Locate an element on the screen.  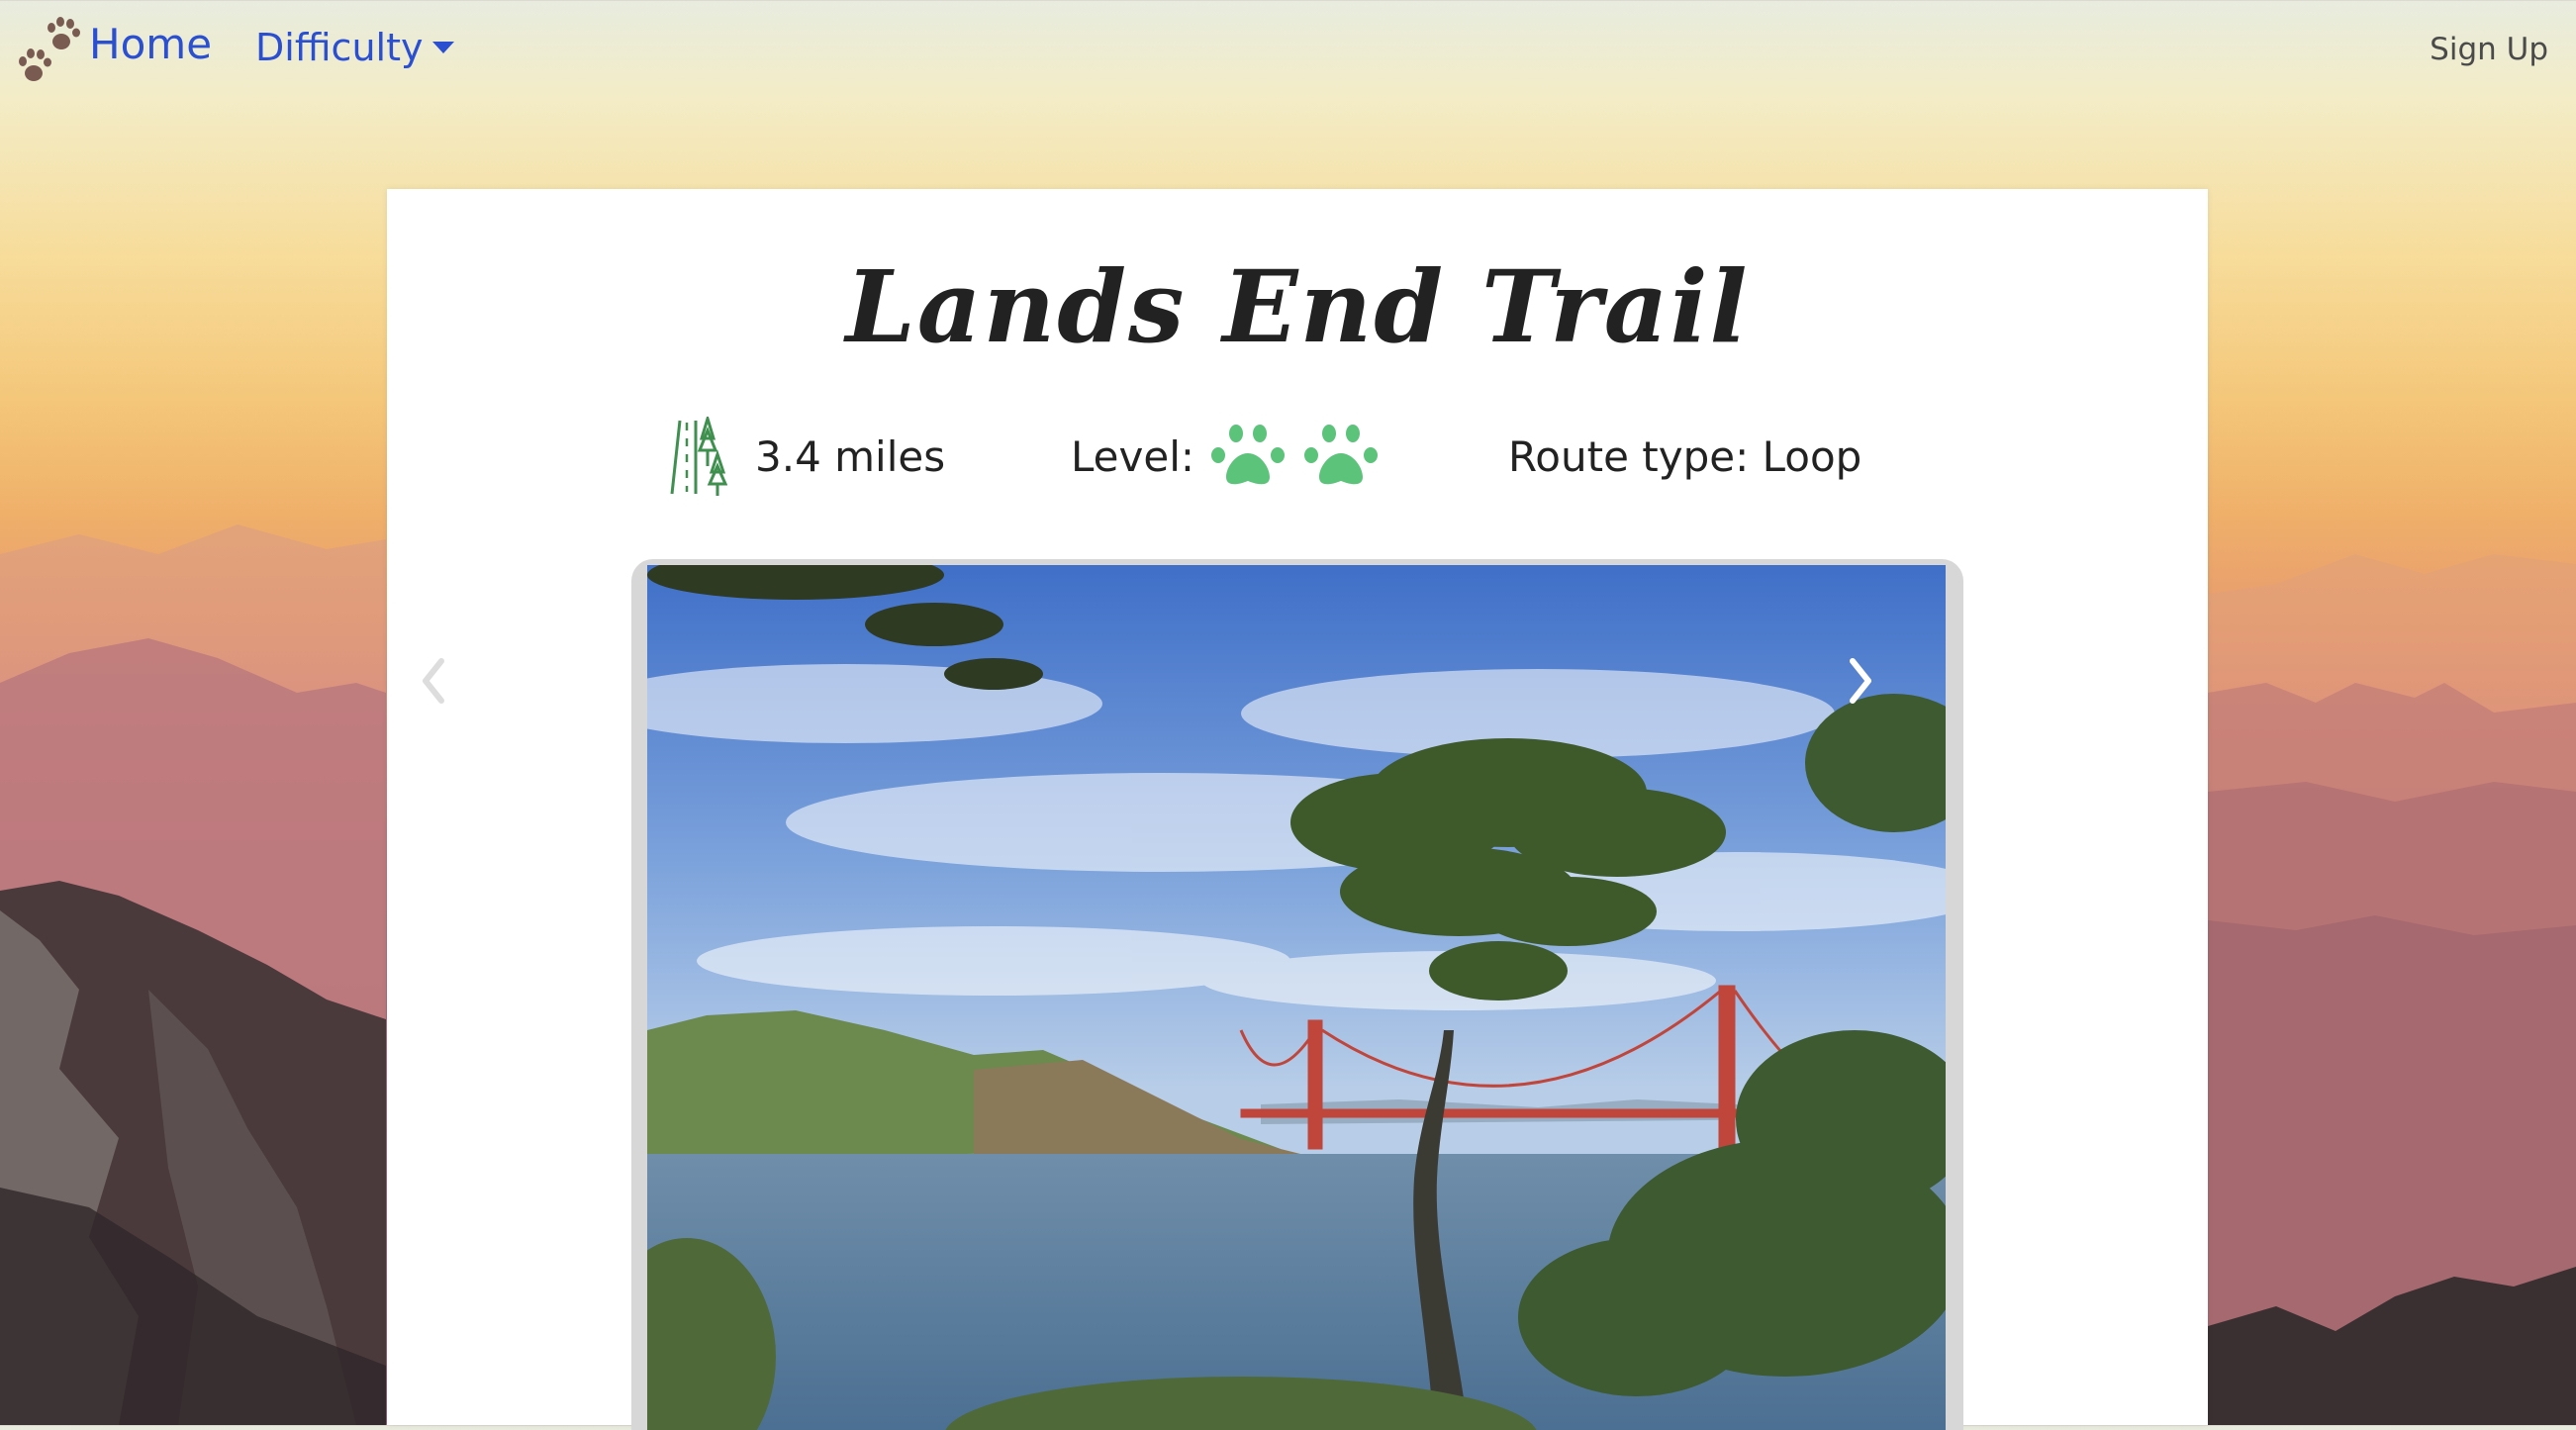
route-type-stat: Route type: Loop is located at coordinates (1684, 456).